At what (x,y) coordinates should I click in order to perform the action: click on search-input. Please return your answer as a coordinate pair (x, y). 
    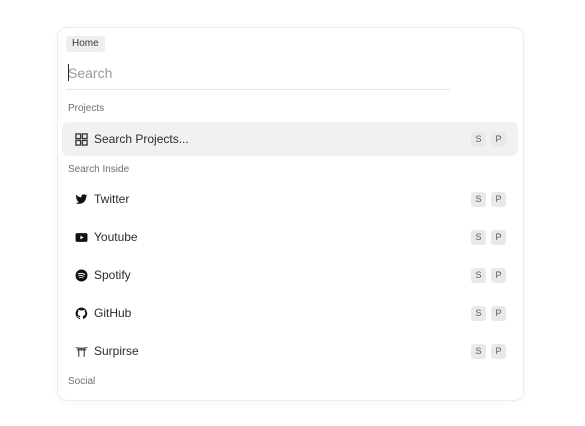
    Looking at the image, I should click on (258, 73).